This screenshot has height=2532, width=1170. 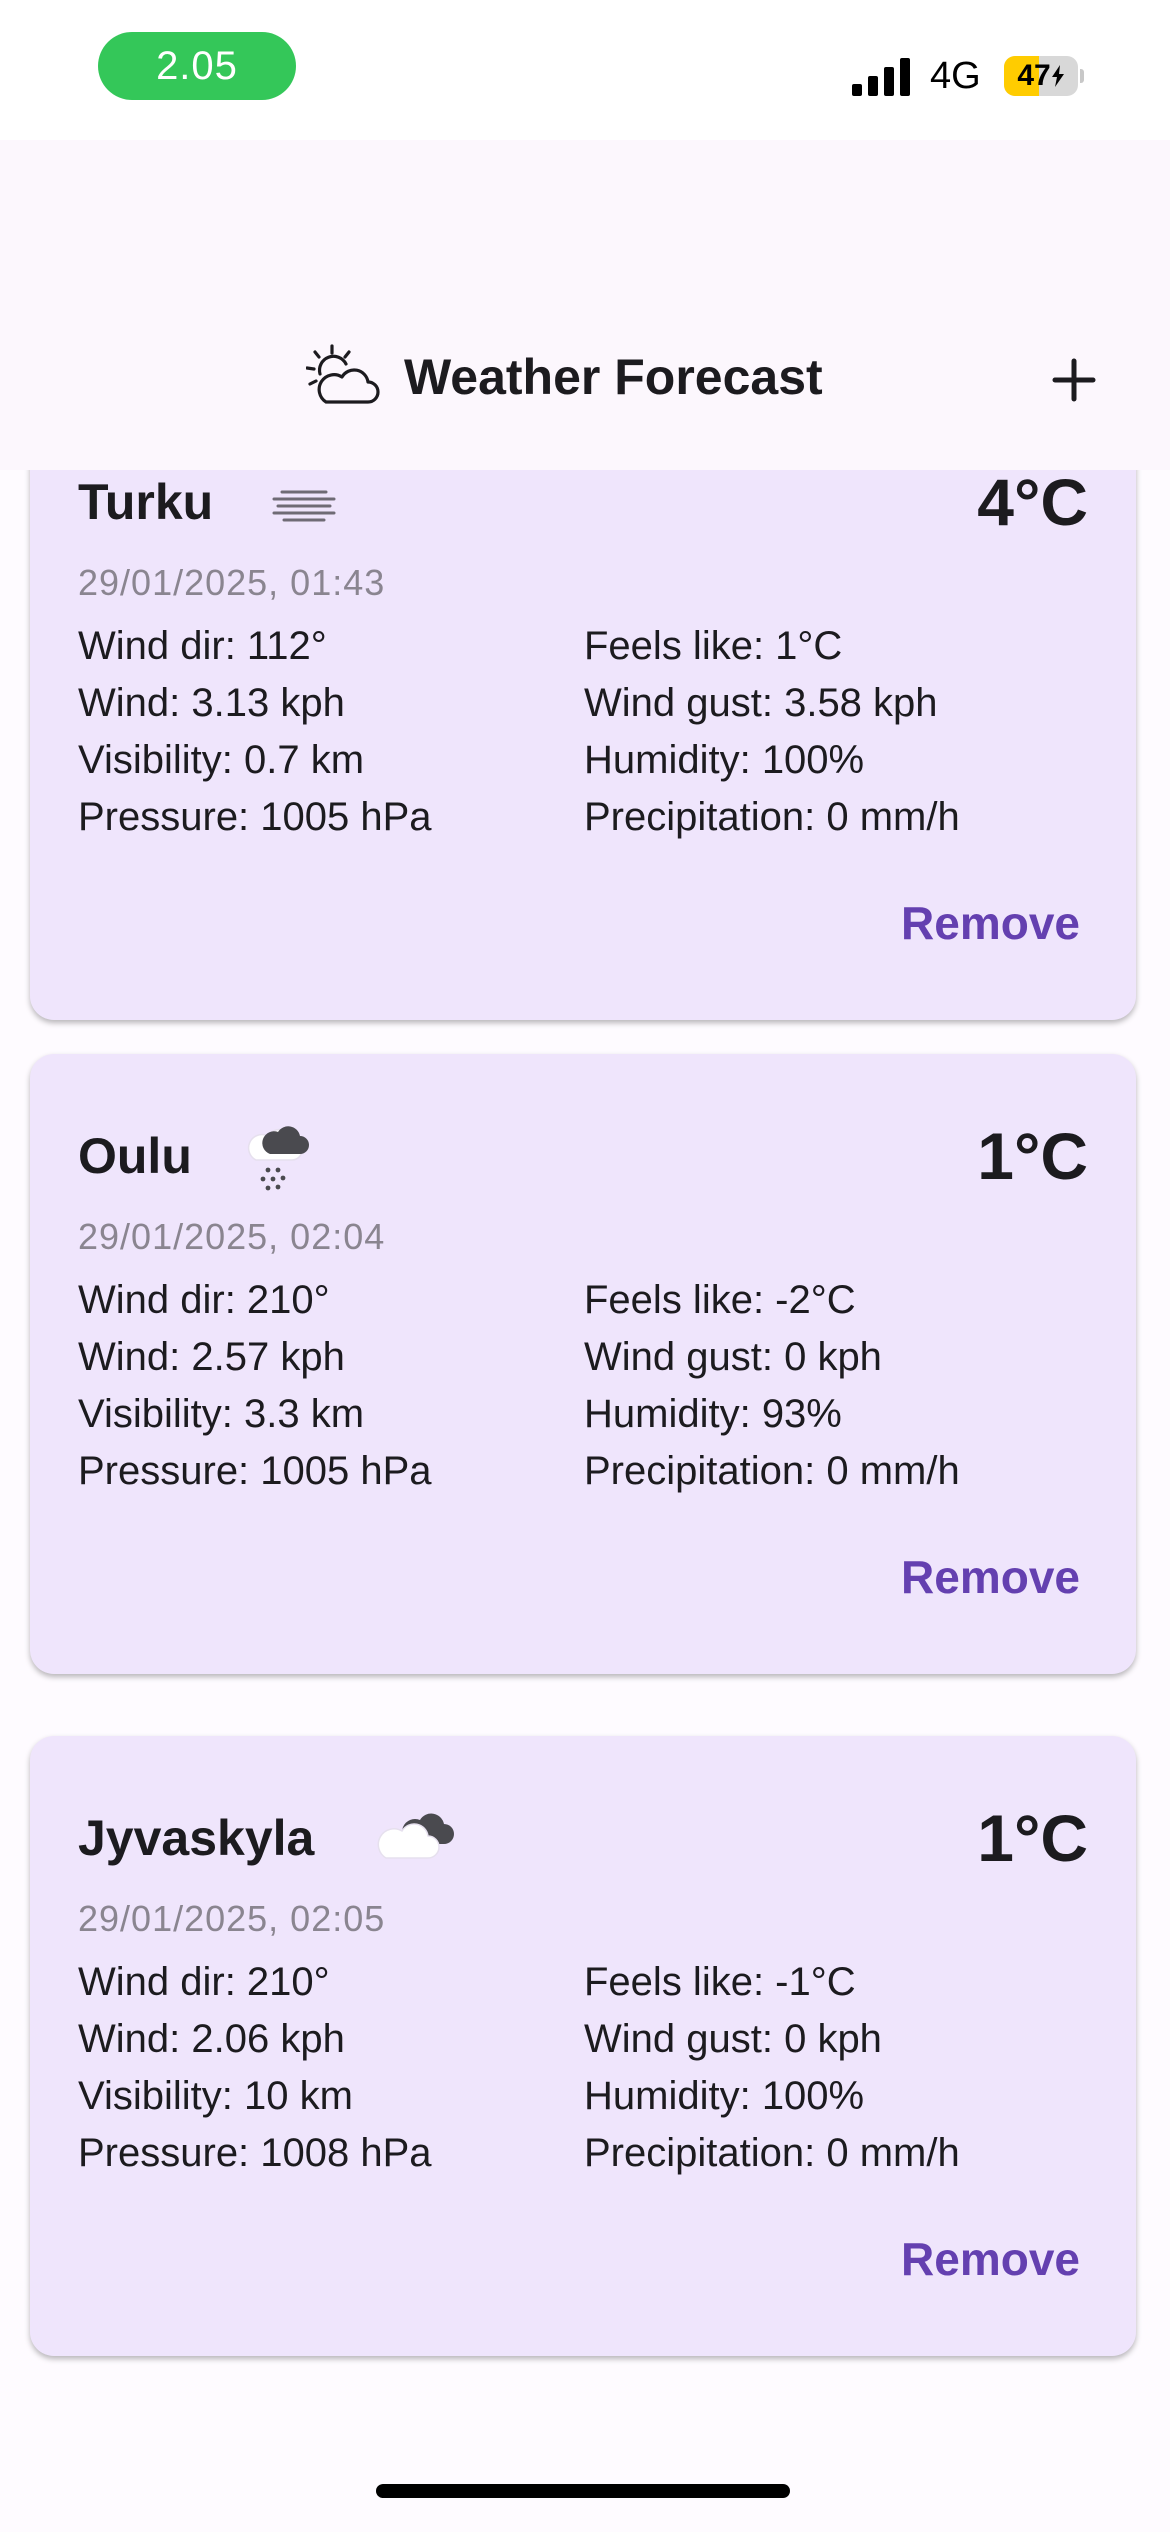 I want to click on battery-level-value: 47, so click(x=1034, y=75).